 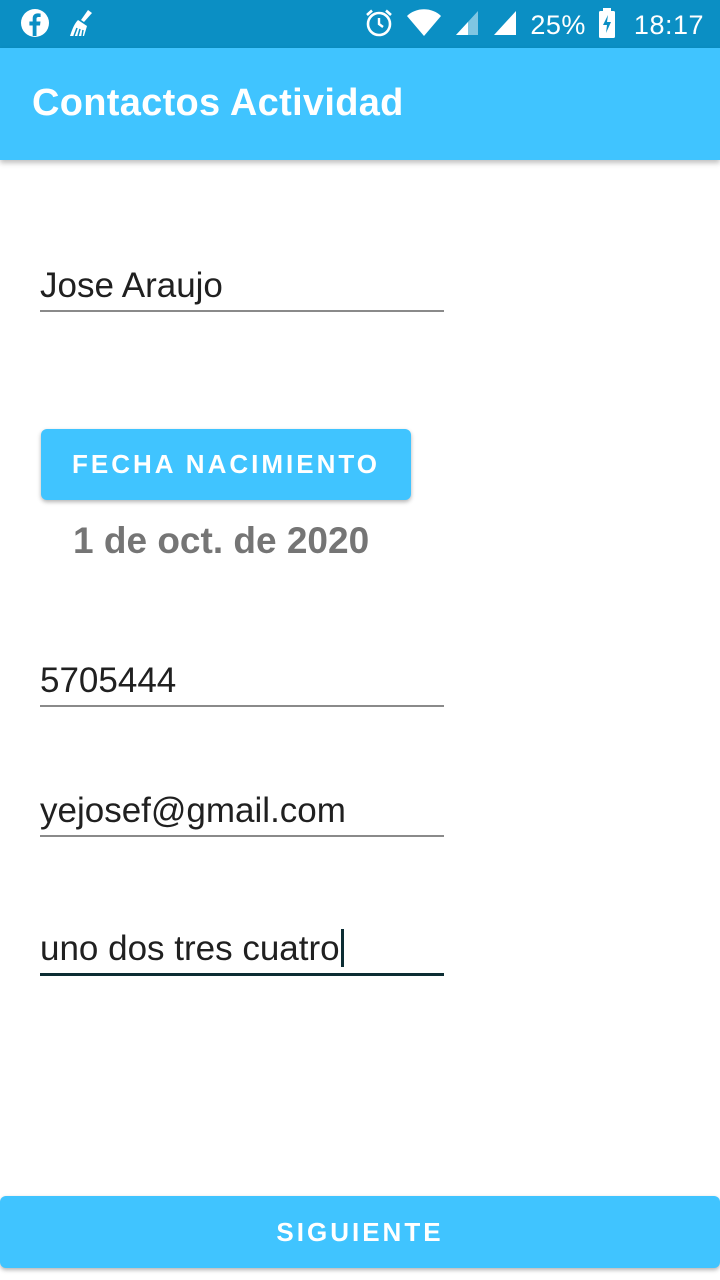 I want to click on app-bar: Contactos Actividad, so click(x=360, y=104).